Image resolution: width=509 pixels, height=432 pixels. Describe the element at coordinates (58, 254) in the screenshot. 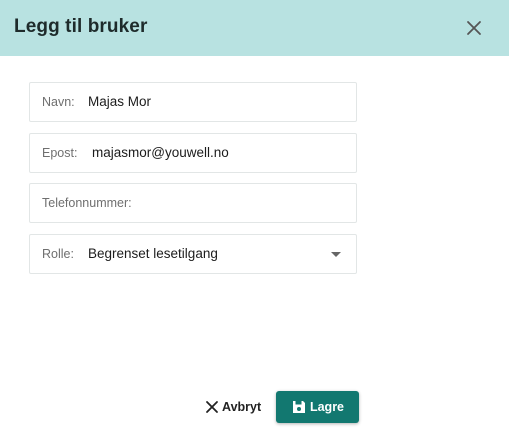

I see `role-label: Rolle:` at that location.